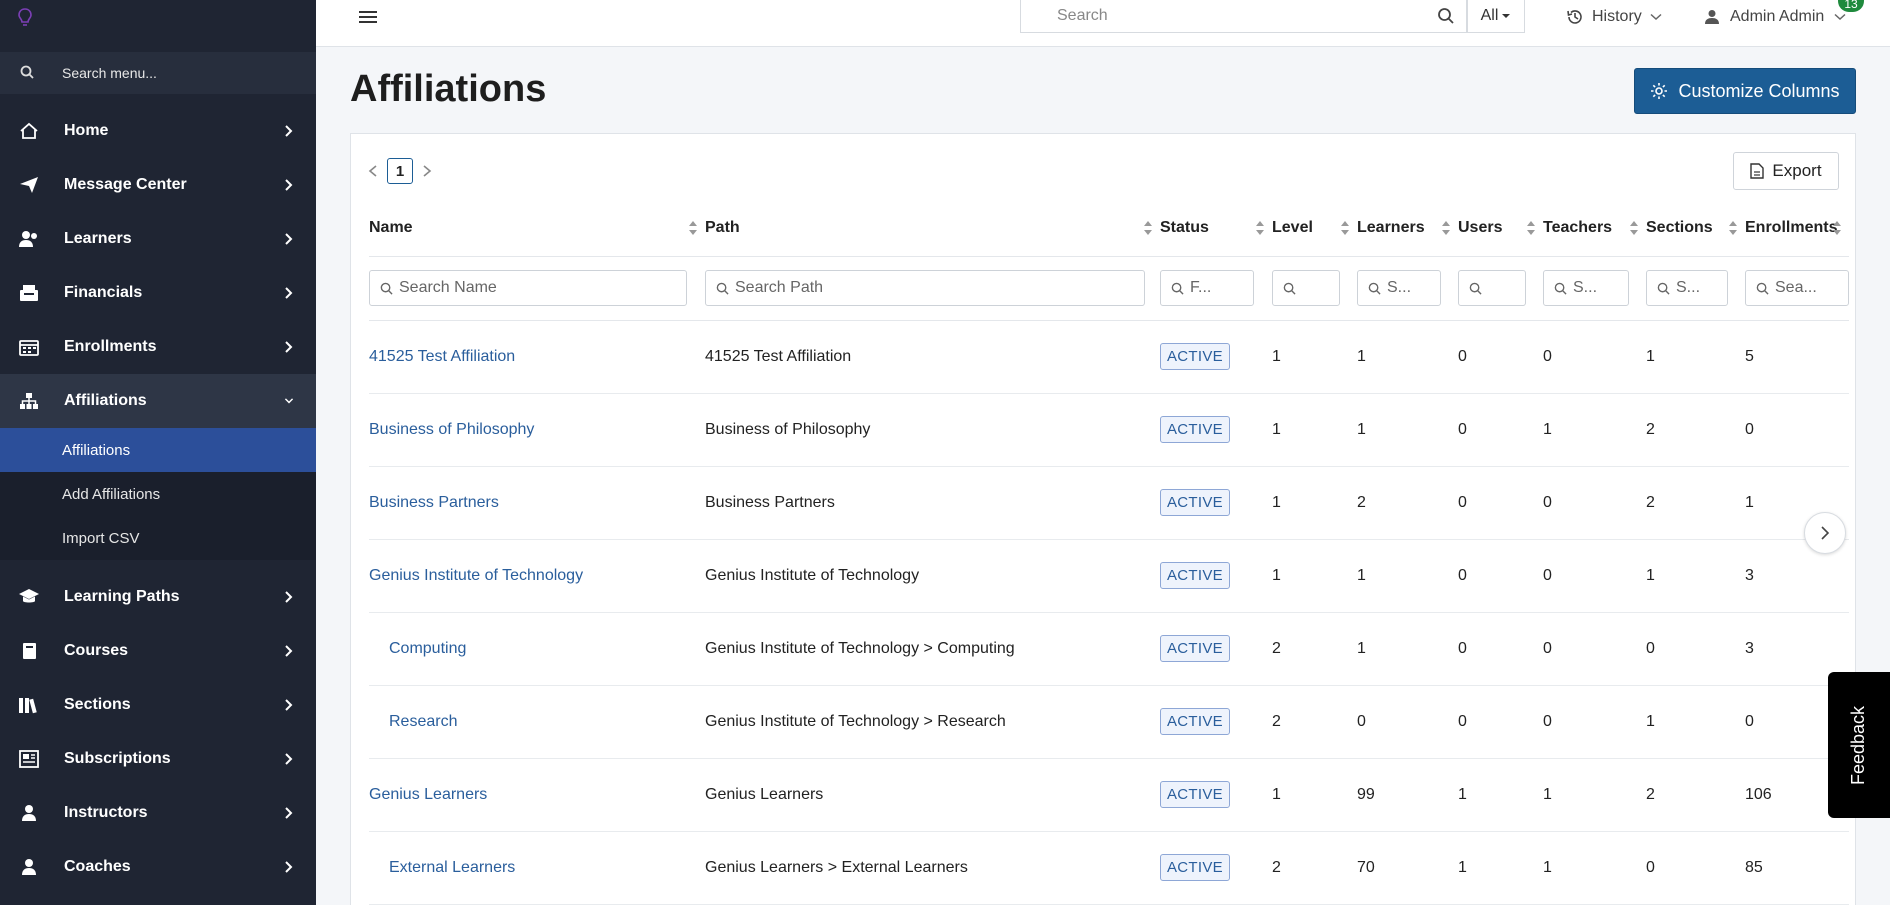 Image resolution: width=1890 pixels, height=905 pixels. I want to click on column-header-learners: Learners, so click(1407, 228).